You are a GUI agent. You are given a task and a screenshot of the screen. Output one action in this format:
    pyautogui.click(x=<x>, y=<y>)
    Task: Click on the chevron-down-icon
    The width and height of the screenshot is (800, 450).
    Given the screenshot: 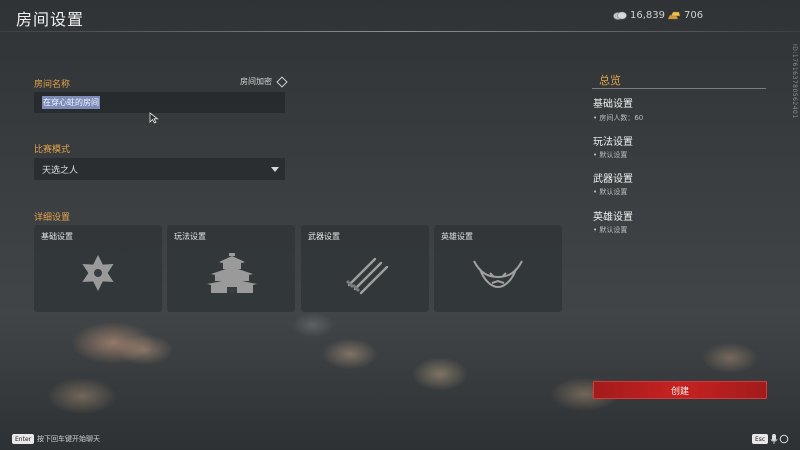 What is the action you would take?
    pyautogui.click(x=275, y=169)
    